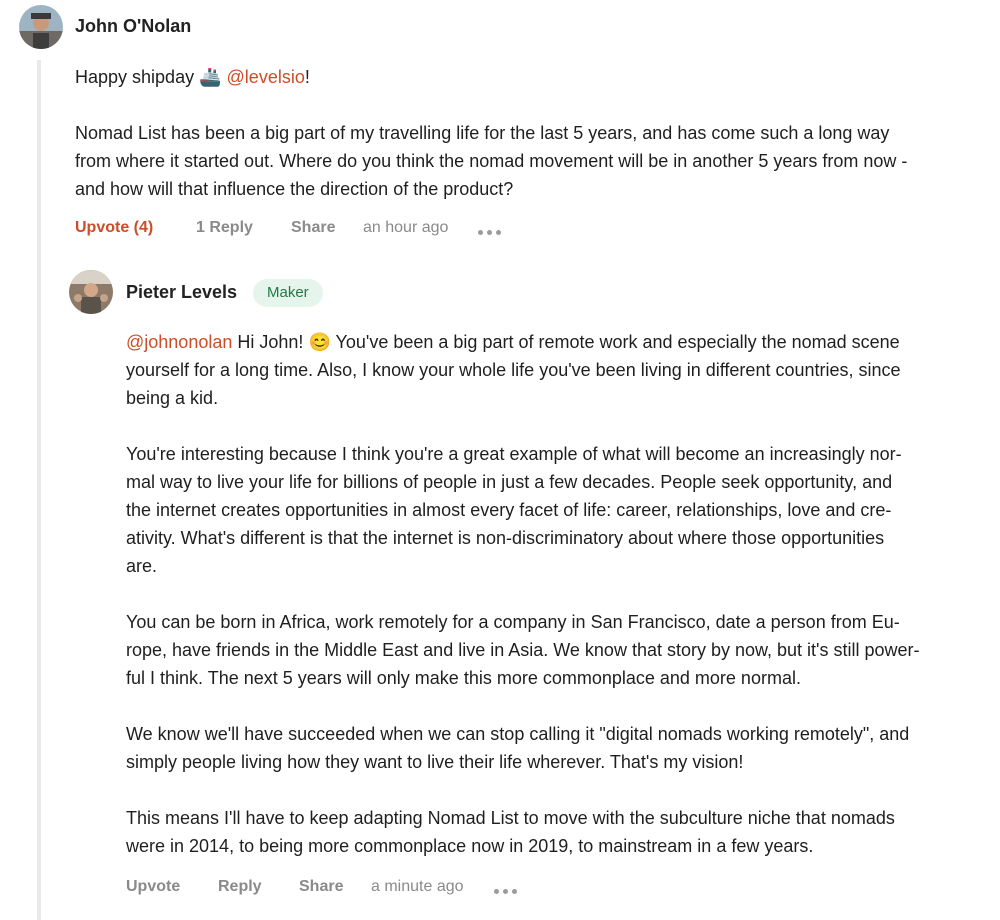 This screenshot has height=920, width=1000. What do you see at coordinates (172, 398) in the screenshot?
I see `reply-line: being a kid.` at bounding box center [172, 398].